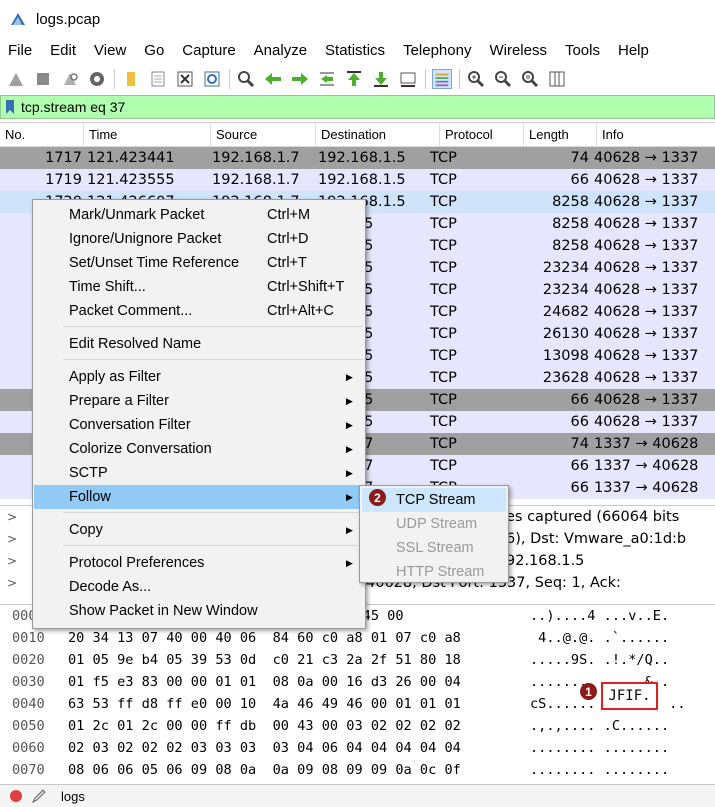 The image size is (715, 807). I want to click on autoscroll-icon, so click(408, 79).